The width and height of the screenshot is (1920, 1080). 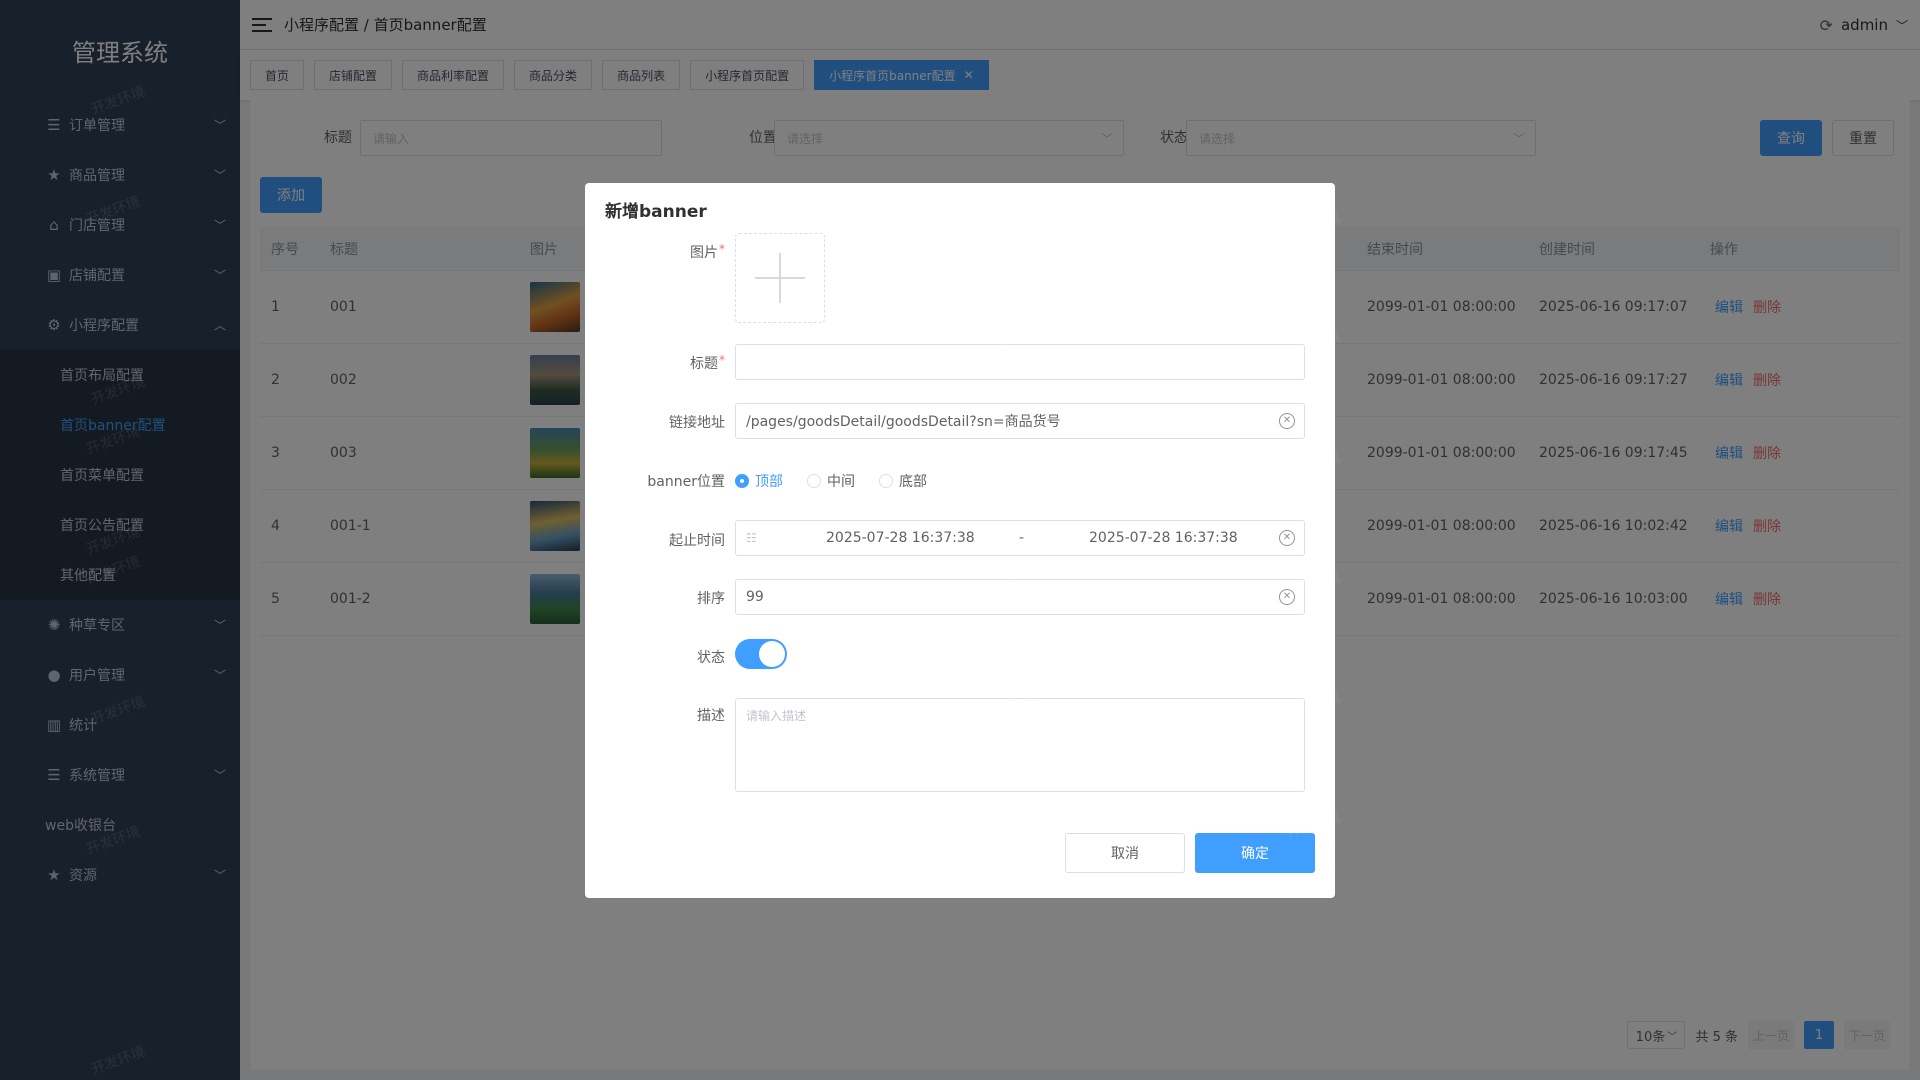 What do you see at coordinates (711, 599) in the screenshot?
I see `sort-label: 排序` at bounding box center [711, 599].